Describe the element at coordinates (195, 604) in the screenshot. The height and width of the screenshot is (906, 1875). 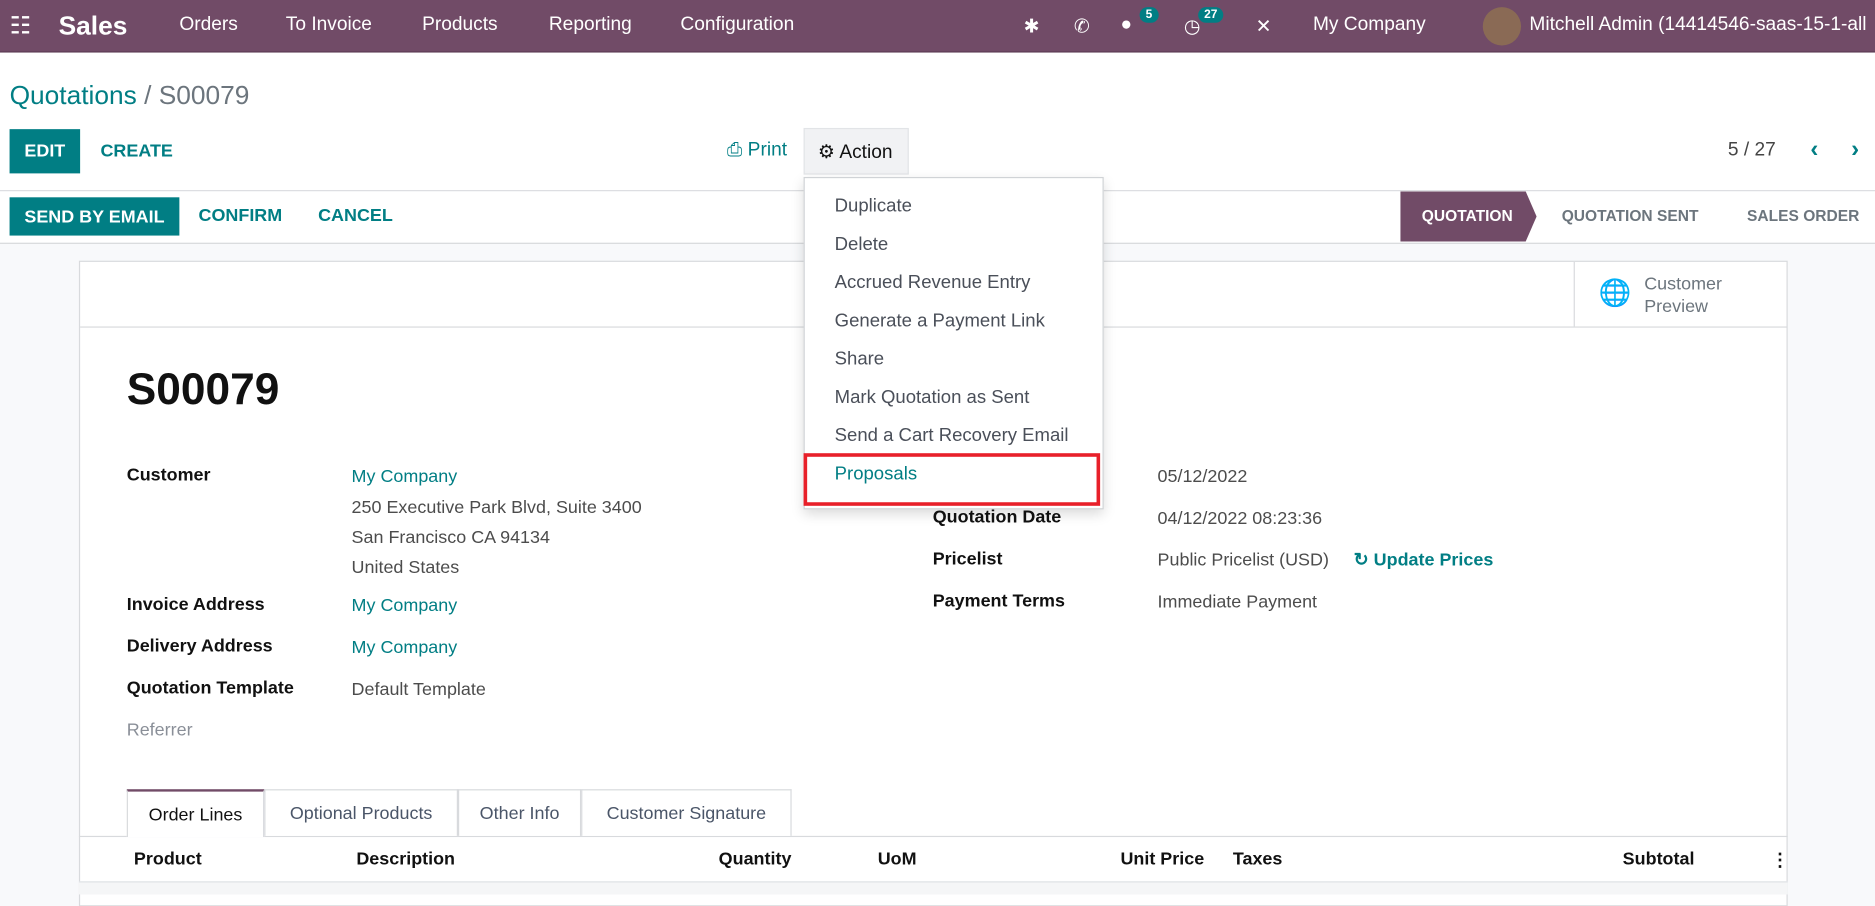
I see `invoice-address-label: Invoice Address` at that location.